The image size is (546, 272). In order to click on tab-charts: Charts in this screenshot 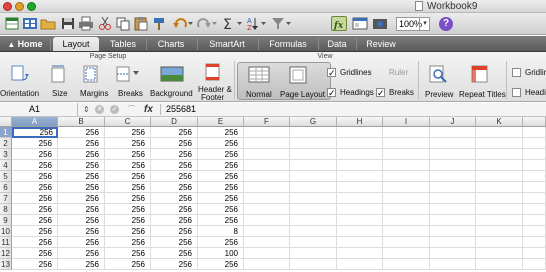, I will do `click(171, 44)`.